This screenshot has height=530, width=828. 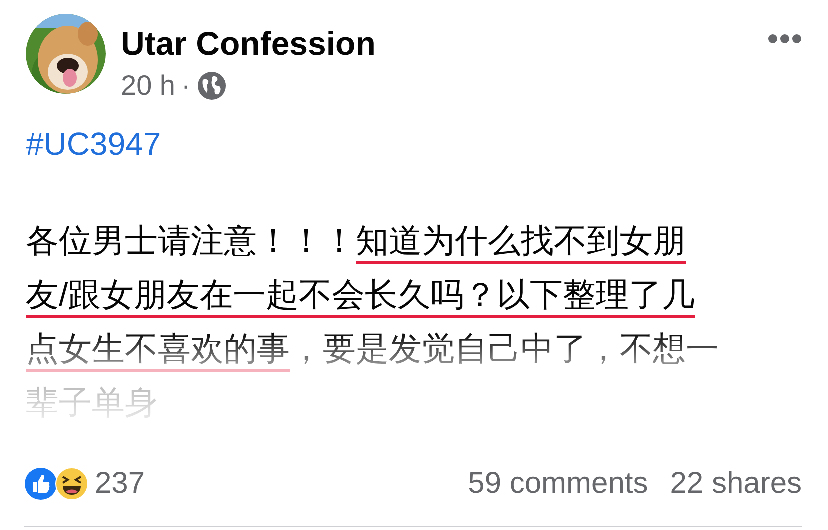 What do you see at coordinates (120, 484) in the screenshot?
I see `reaction-count: 237` at bounding box center [120, 484].